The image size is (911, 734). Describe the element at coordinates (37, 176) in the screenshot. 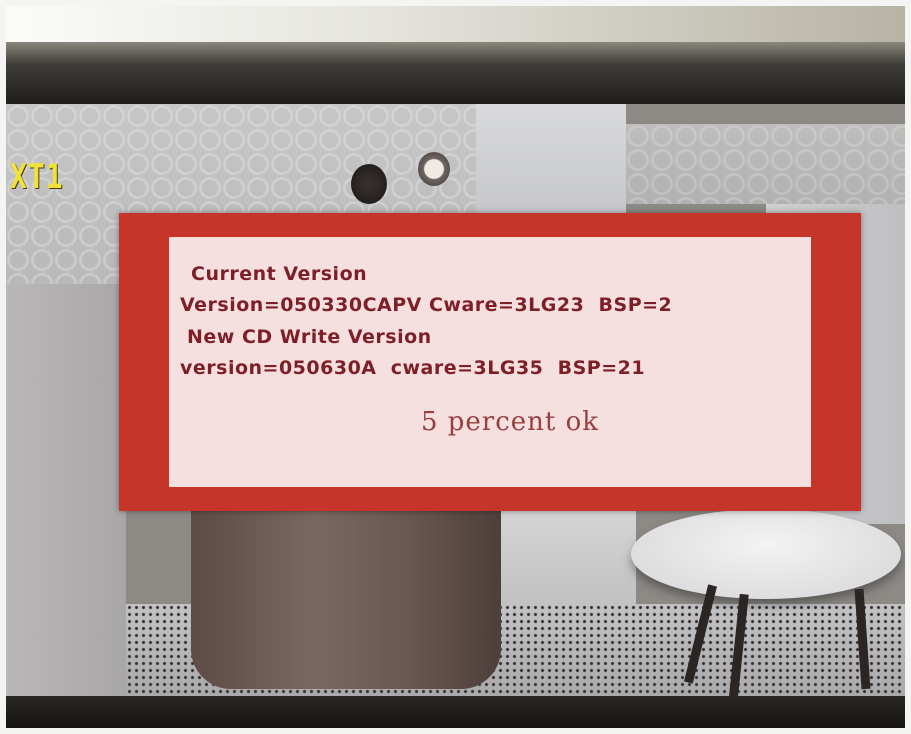

I see `channel-indicator: XT1` at that location.